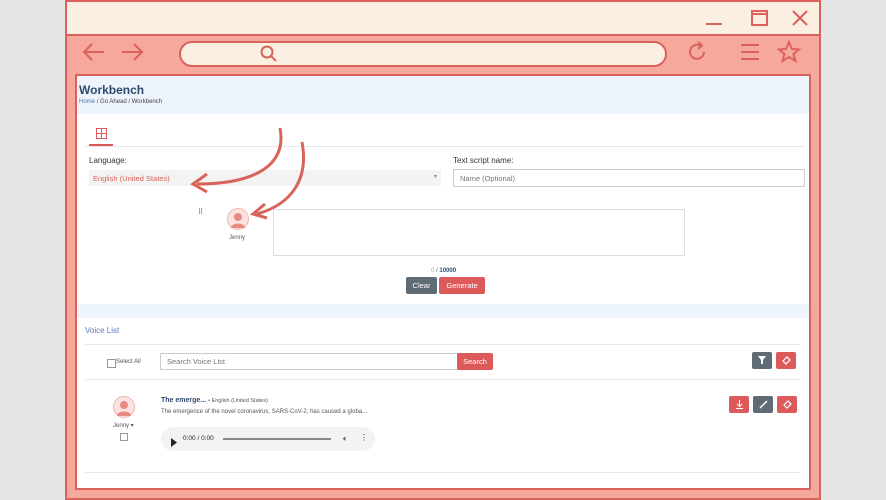 This screenshot has height=500, width=886. I want to click on more-options-icon: ⋮, so click(364, 437).